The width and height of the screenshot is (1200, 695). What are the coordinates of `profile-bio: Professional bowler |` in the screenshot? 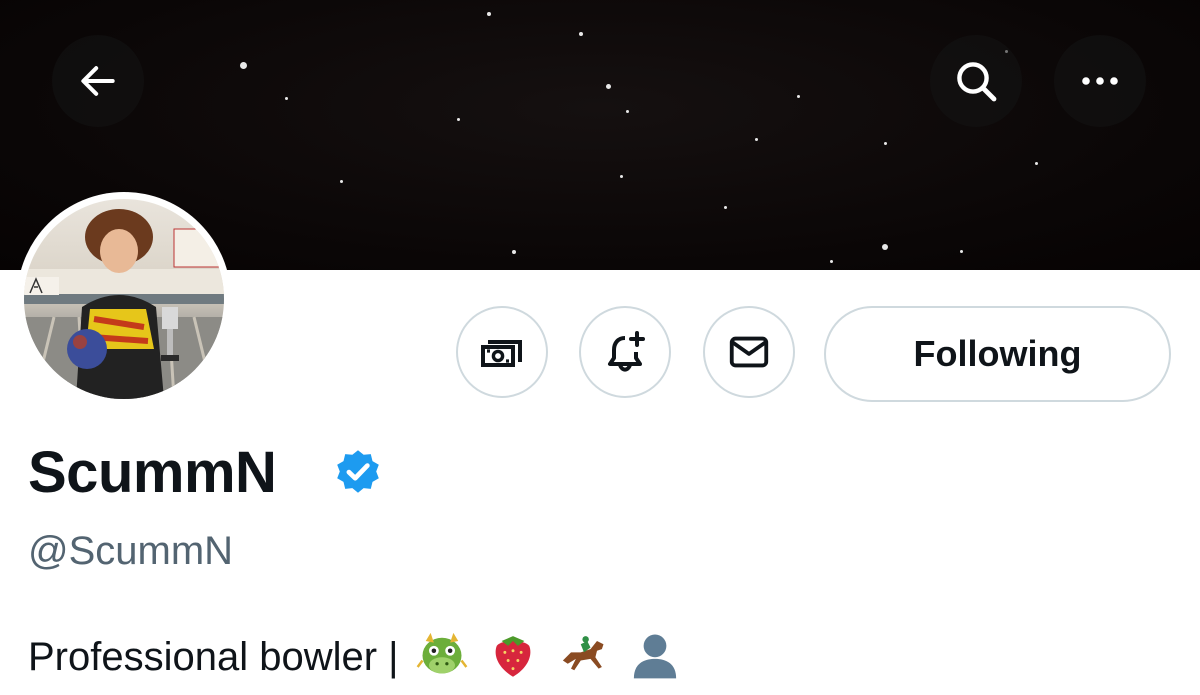 It's located at (358, 655).